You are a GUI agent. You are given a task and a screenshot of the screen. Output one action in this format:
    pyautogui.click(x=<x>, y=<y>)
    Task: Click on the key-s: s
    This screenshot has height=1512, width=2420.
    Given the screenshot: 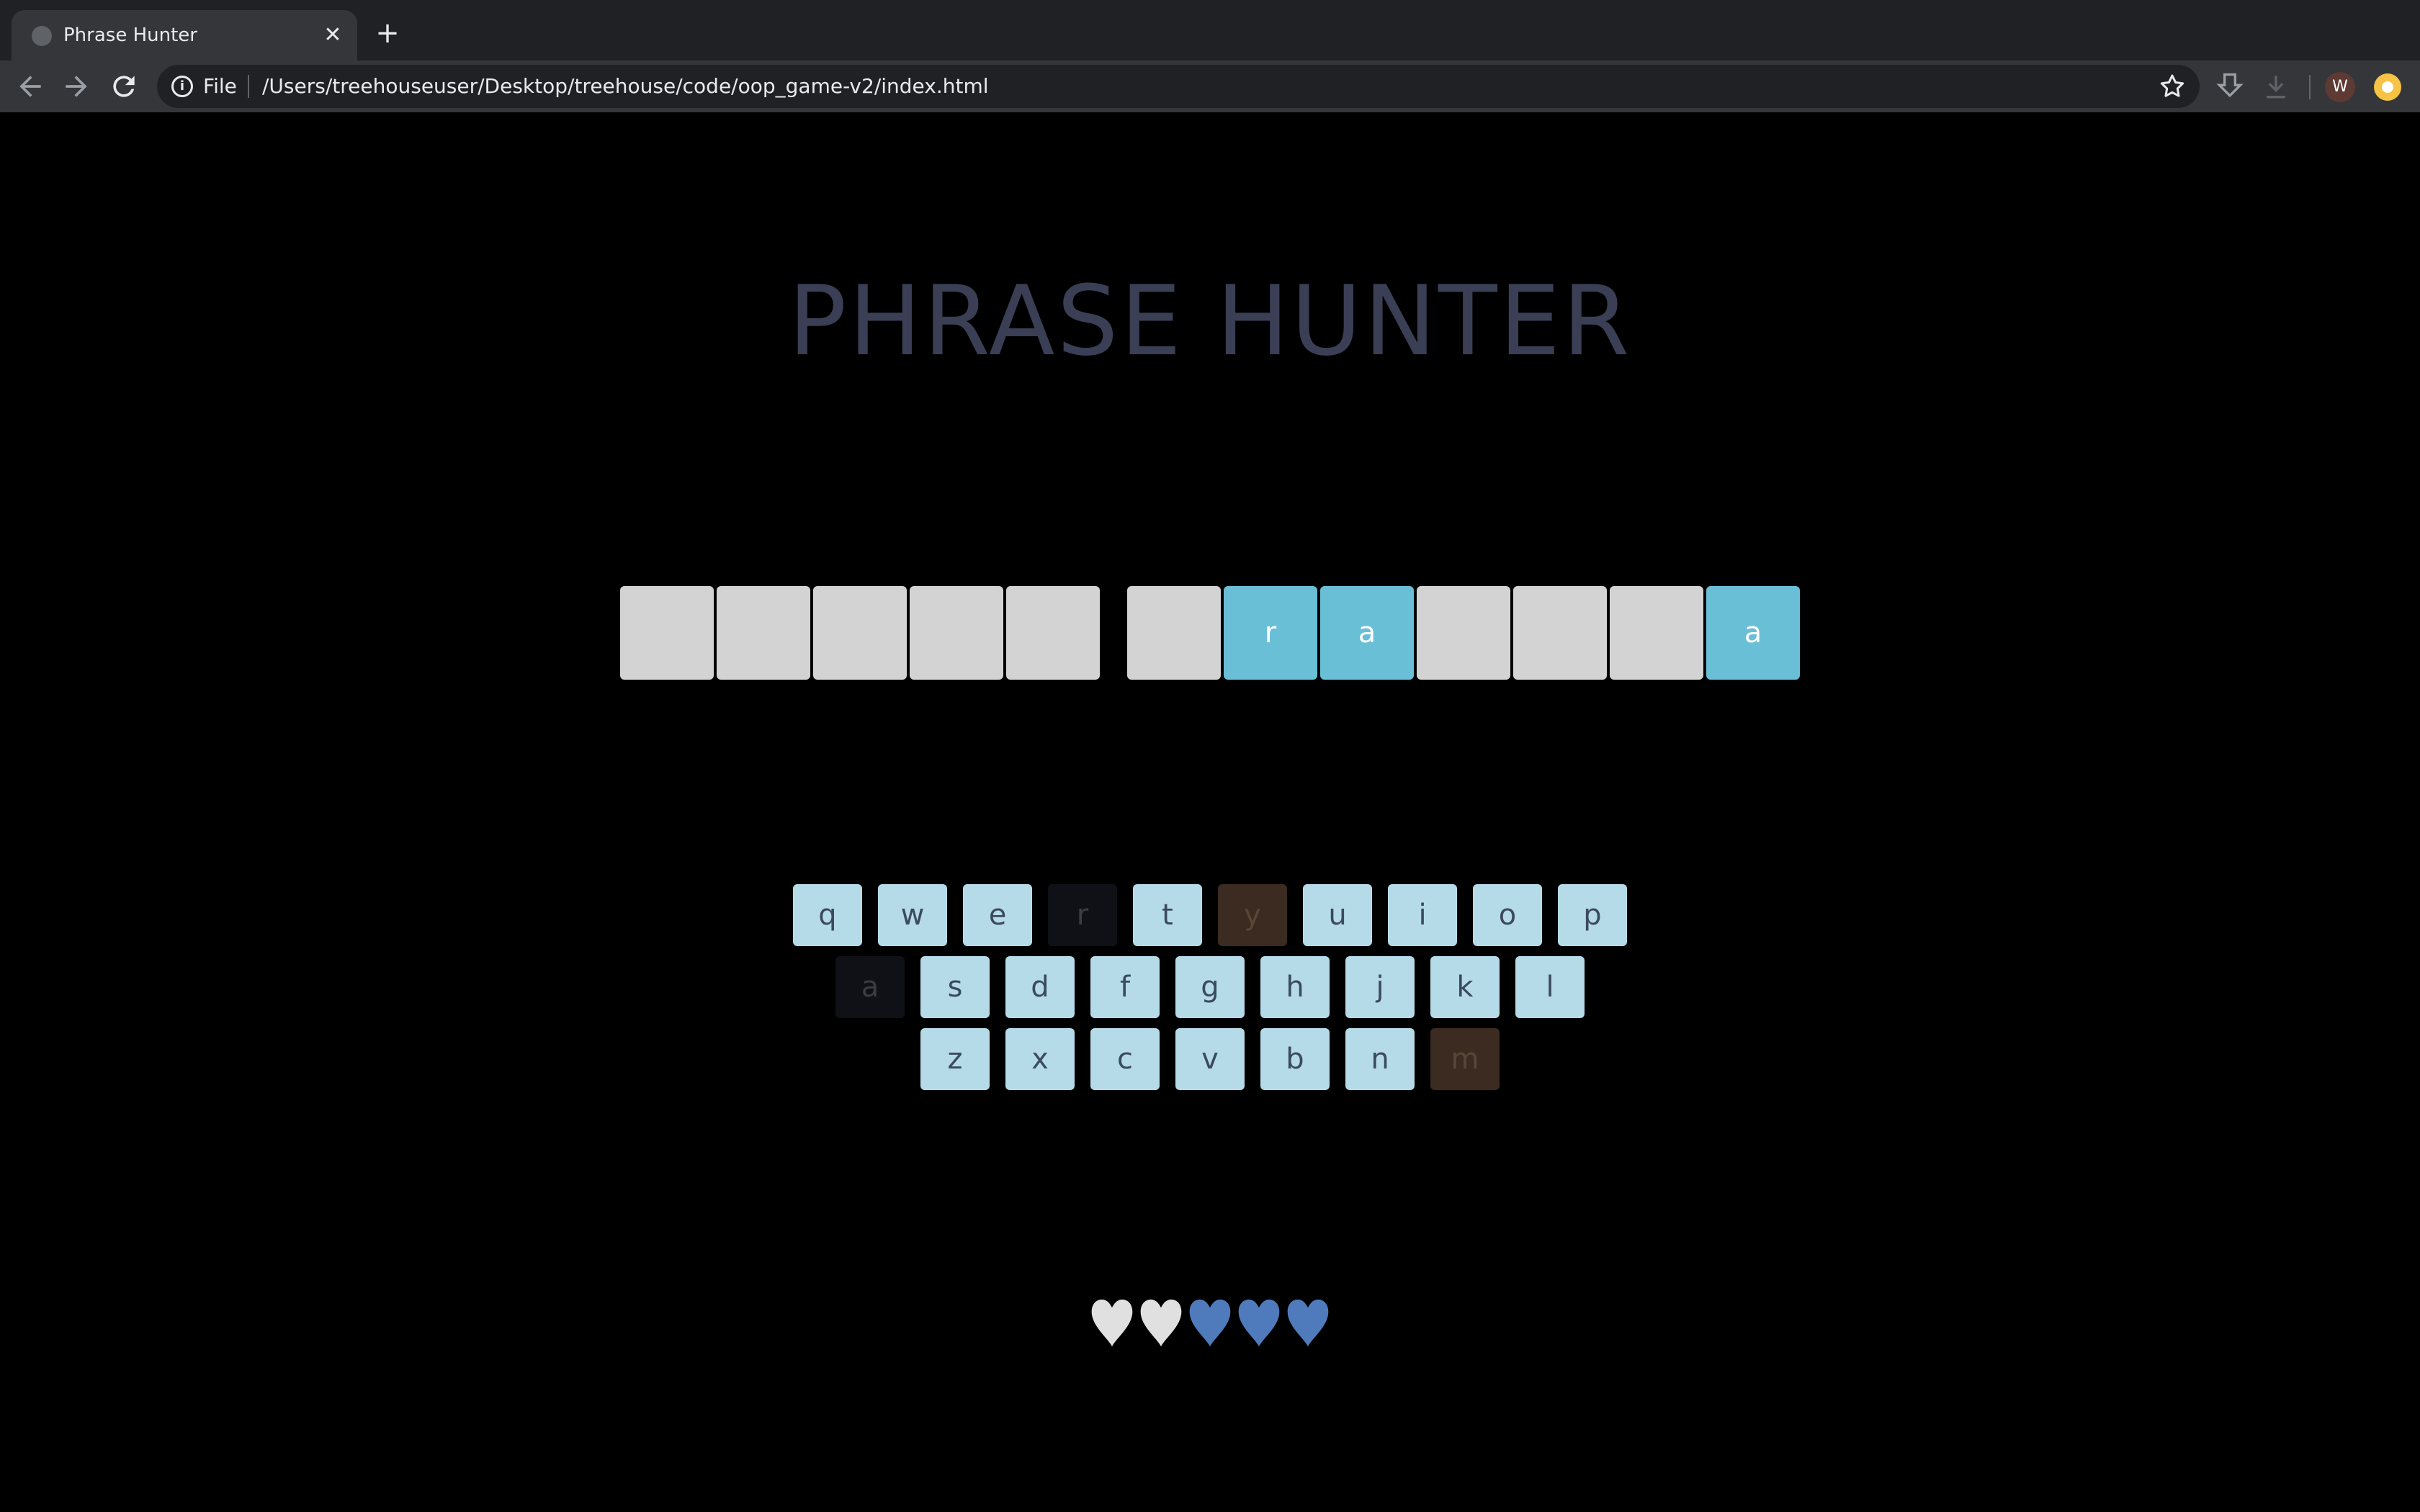 What is the action you would take?
    pyautogui.click(x=955, y=987)
    